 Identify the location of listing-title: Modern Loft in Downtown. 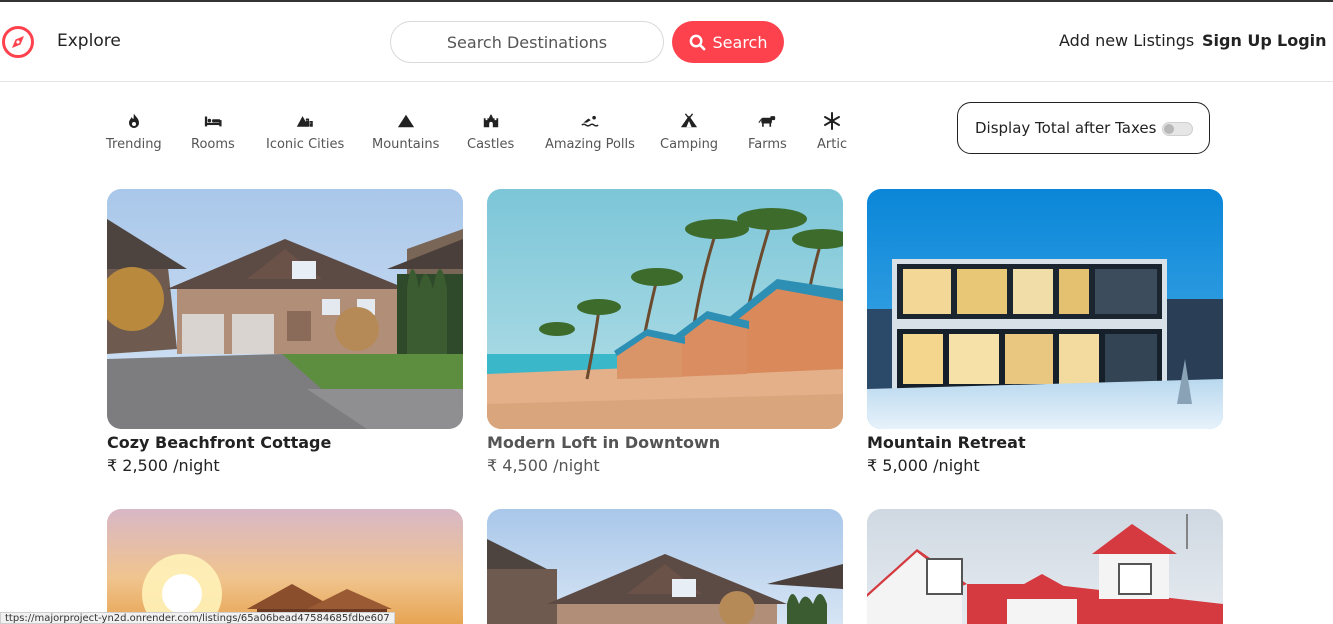
(604, 442).